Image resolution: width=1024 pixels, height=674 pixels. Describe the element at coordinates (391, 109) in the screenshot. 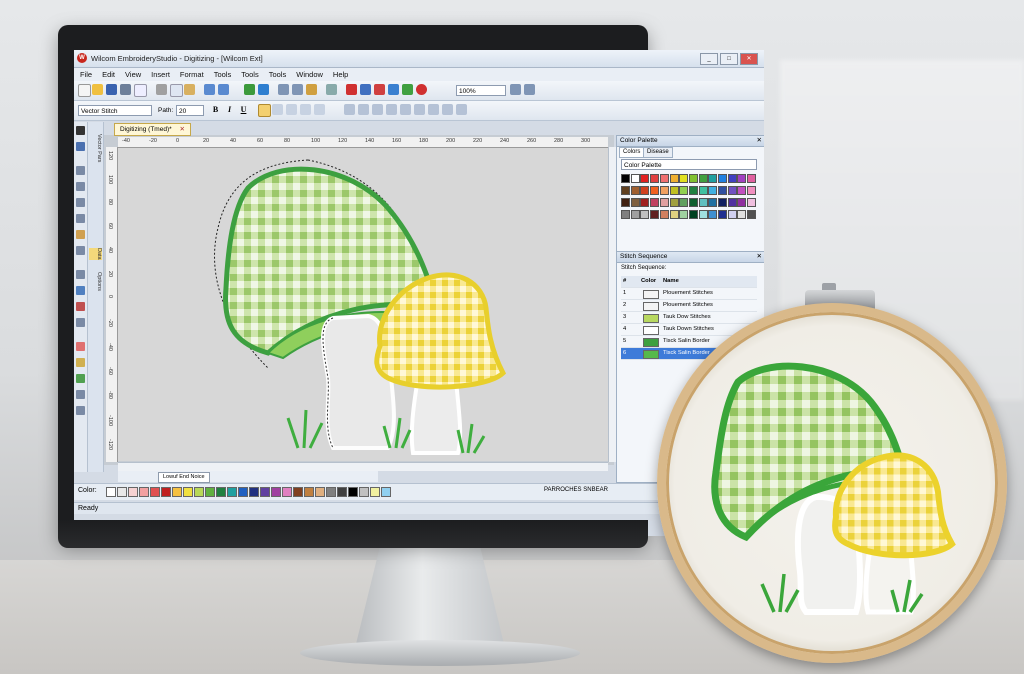

I see `rotate-icon` at that location.